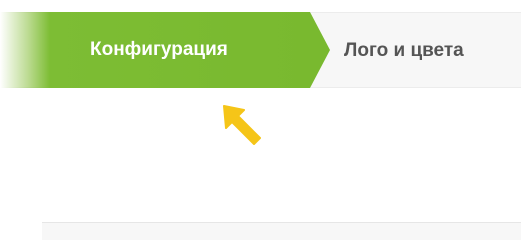  I want to click on step-logo-colors: Лого и цвета, so click(432, 51).